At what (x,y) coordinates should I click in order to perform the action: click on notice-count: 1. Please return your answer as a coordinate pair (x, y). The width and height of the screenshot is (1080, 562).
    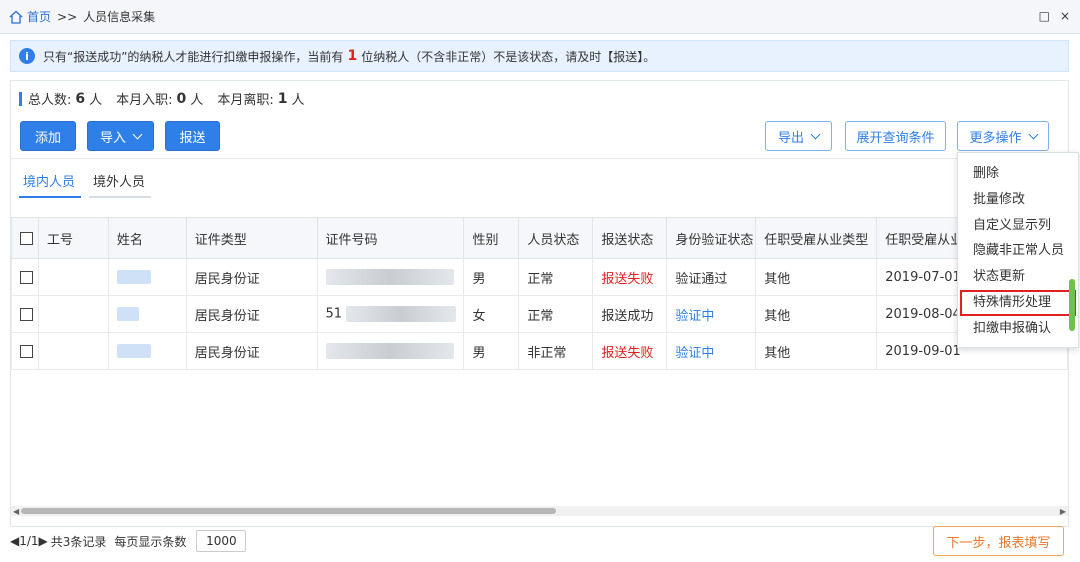
    Looking at the image, I should click on (352, 56).